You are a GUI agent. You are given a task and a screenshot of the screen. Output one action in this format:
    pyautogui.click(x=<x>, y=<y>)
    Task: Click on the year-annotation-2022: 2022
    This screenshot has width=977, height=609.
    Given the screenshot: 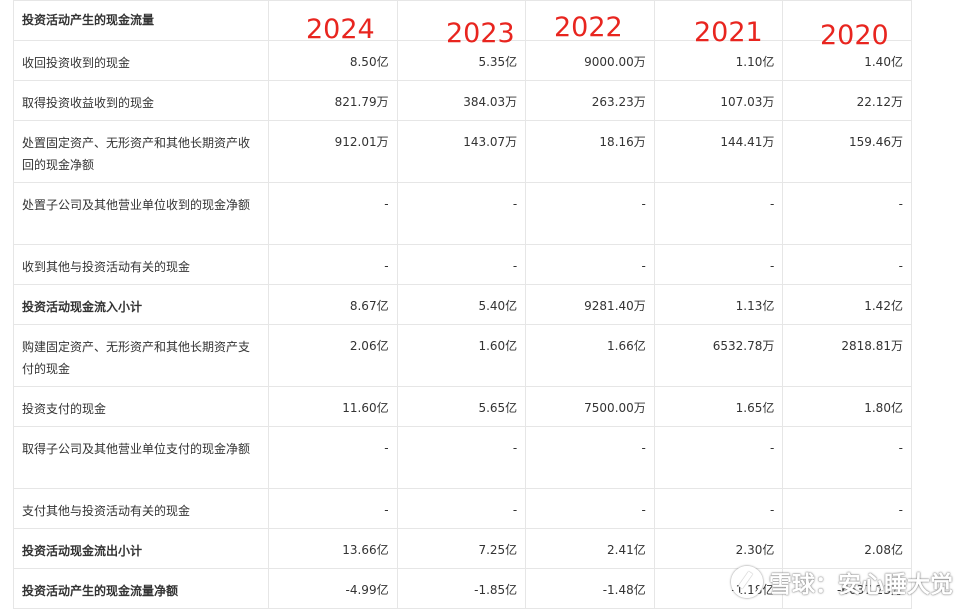 What is the action you would take?
    pyautogui.click(x=588, y=27)
    